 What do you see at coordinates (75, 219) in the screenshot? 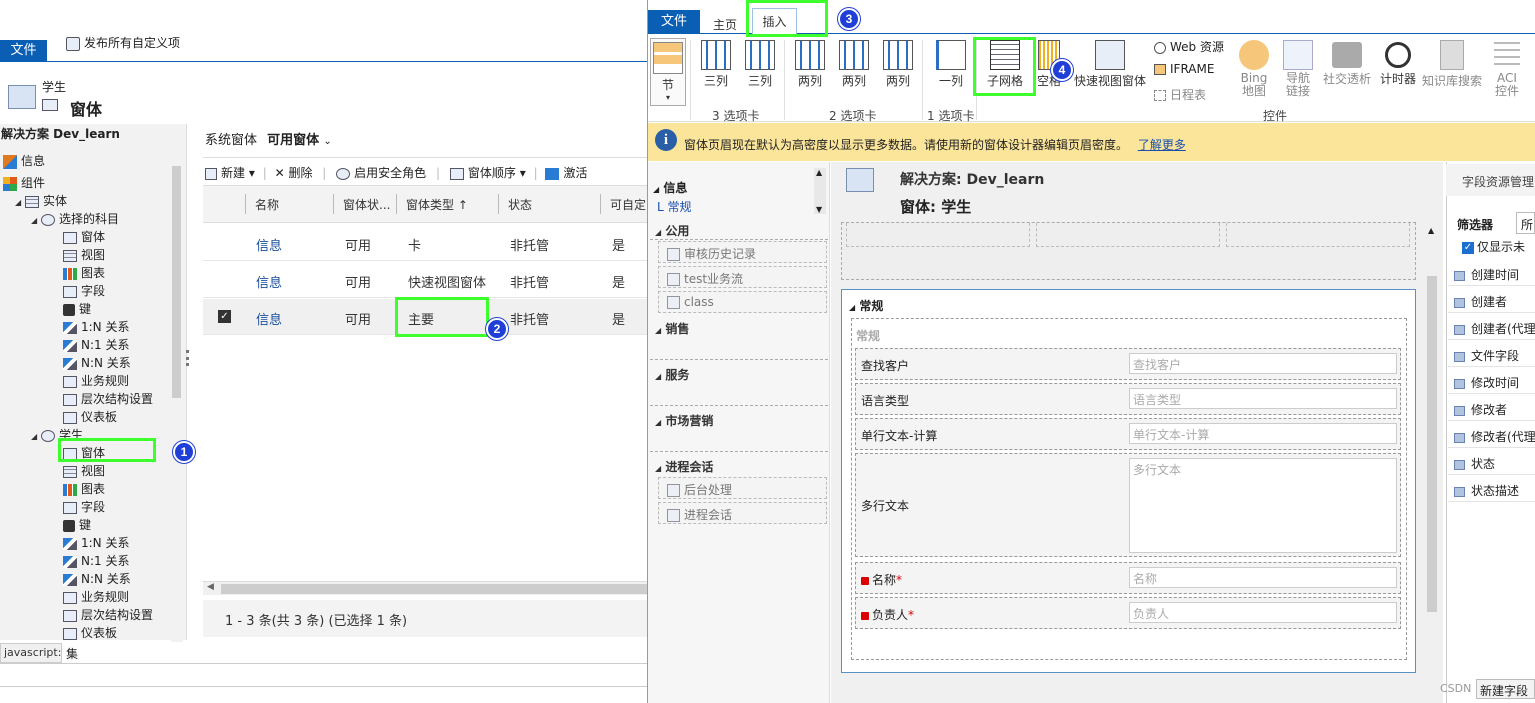
I see `tree-entity-subject: ◢ 选择的科目` at bounding box center [75, 219].